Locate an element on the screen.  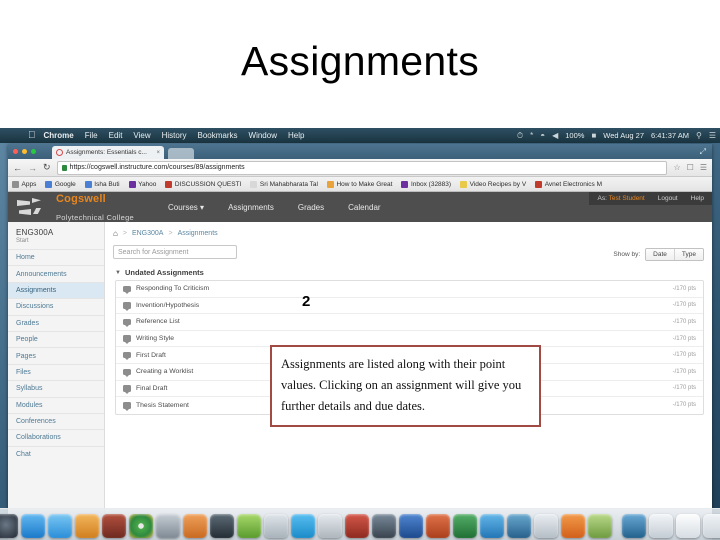
preview-icon is located at coordinates (383, 526).